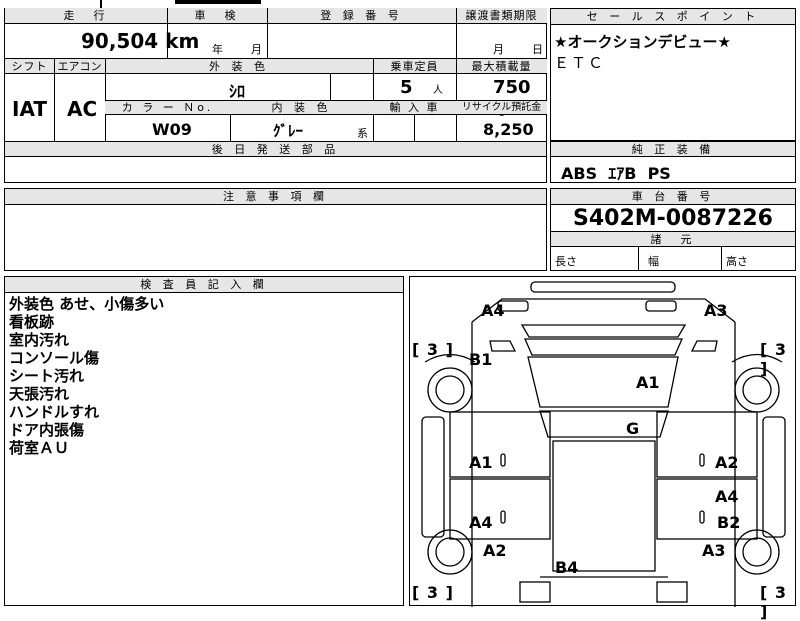 This screenshot has width=800, height=621. I want to click on shift-header: シフト, so click(29, 66).